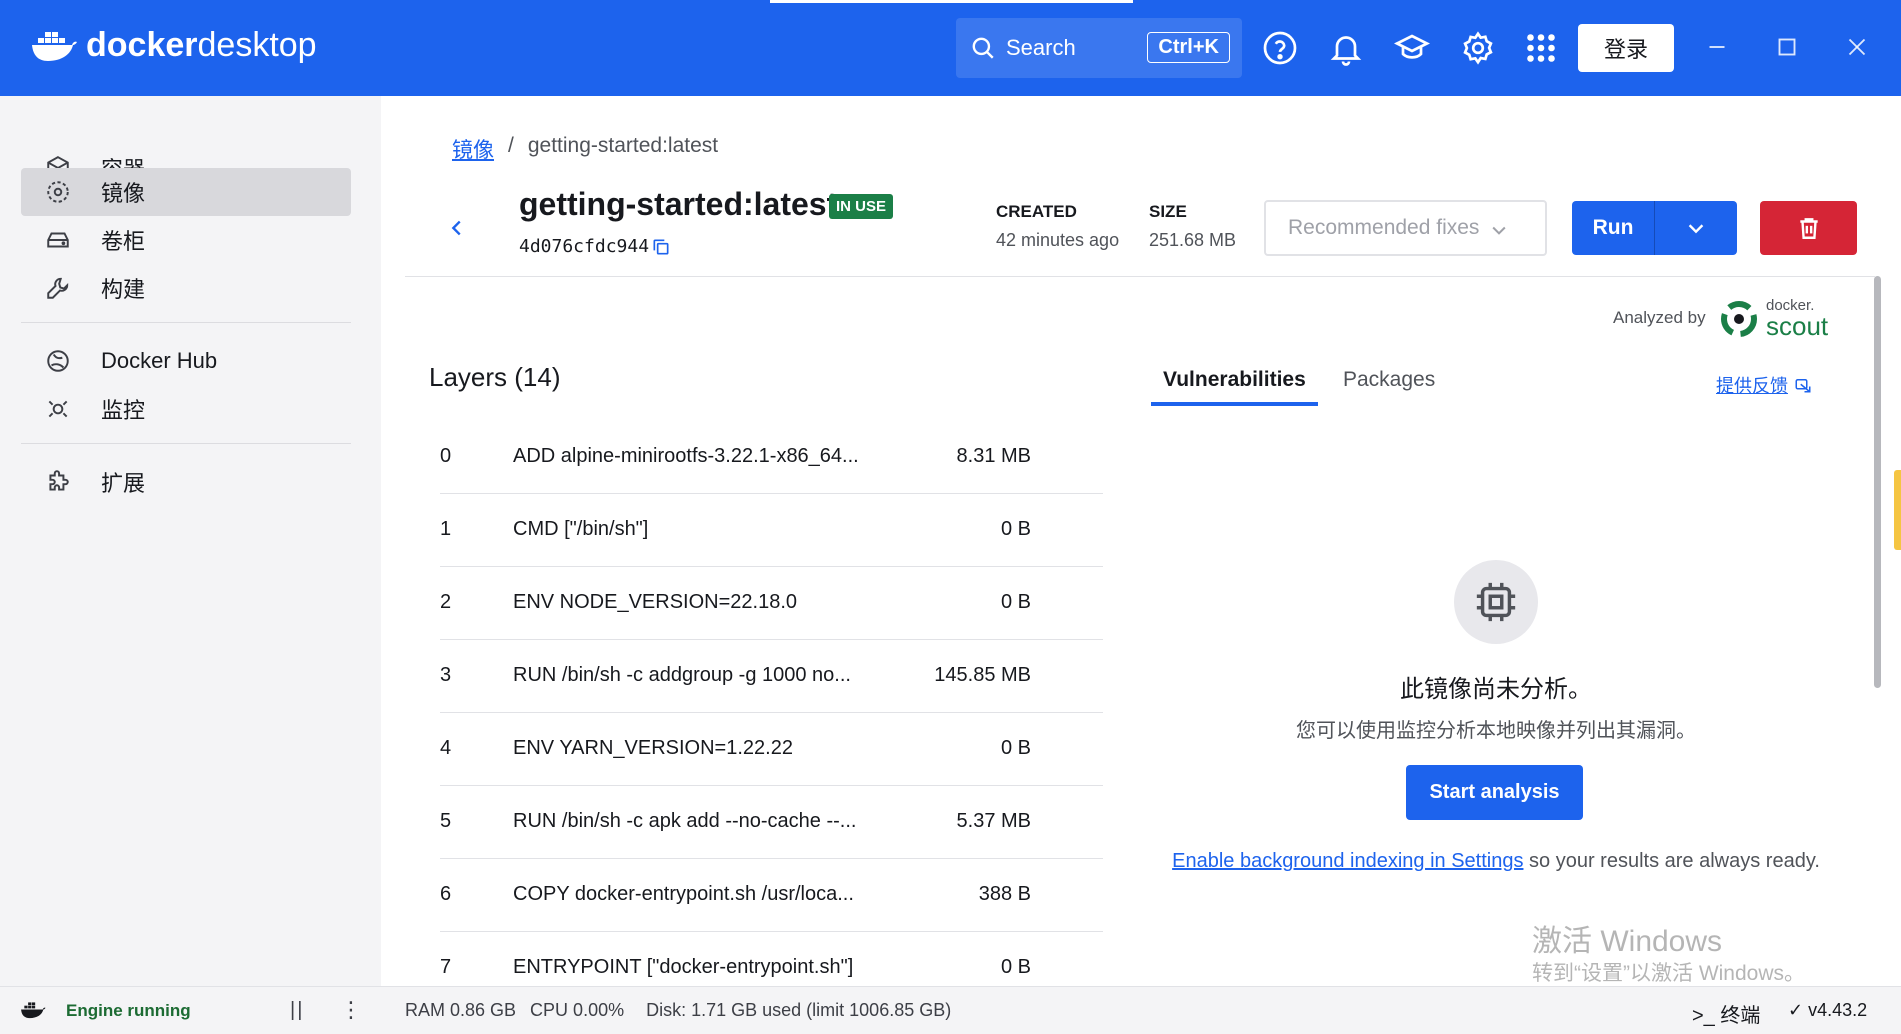 Image resolution: width=1901 pixels, height=1034 pixels. Describe the element at coordinates (1041, 47) in the screenshot. I see `search-label: Search` at that location.